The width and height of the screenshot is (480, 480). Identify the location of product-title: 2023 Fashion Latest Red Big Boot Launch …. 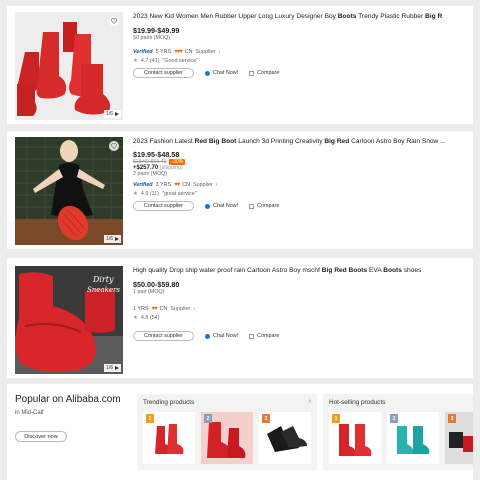
(300, 141).